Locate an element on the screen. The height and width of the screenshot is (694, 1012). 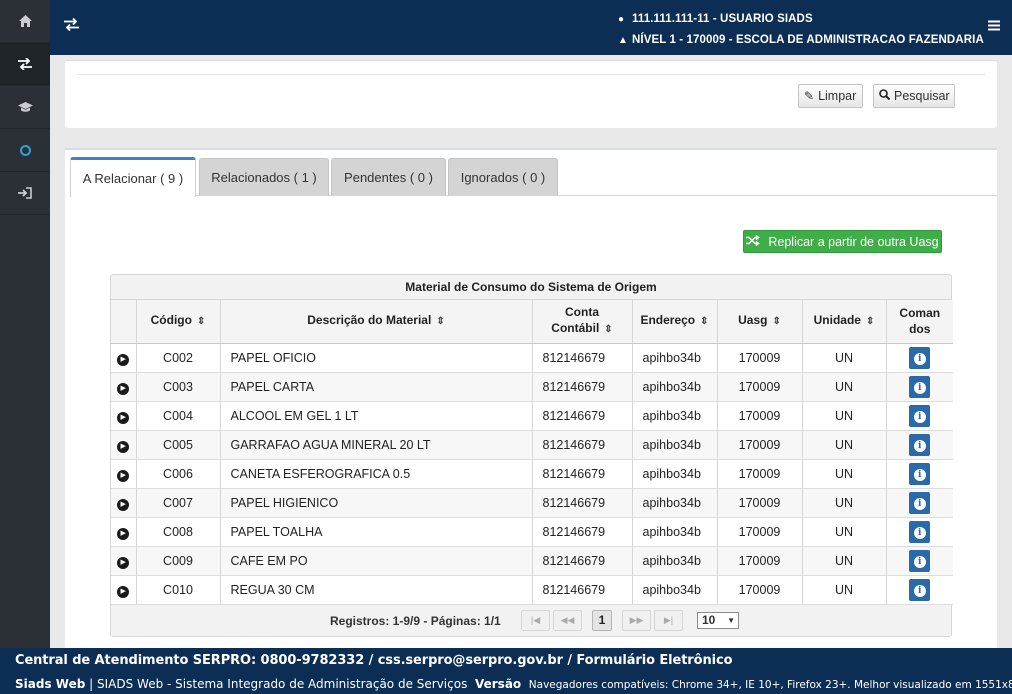
page-button: 1 is located at coordinates (602, 620).